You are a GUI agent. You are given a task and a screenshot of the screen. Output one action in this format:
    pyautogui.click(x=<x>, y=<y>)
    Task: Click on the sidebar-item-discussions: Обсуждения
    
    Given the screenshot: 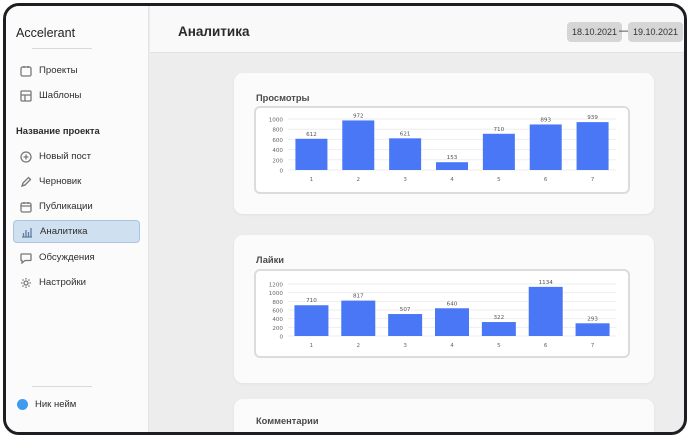 What is the action you would take?
    pyautogui.click(x=76, y=257)
    